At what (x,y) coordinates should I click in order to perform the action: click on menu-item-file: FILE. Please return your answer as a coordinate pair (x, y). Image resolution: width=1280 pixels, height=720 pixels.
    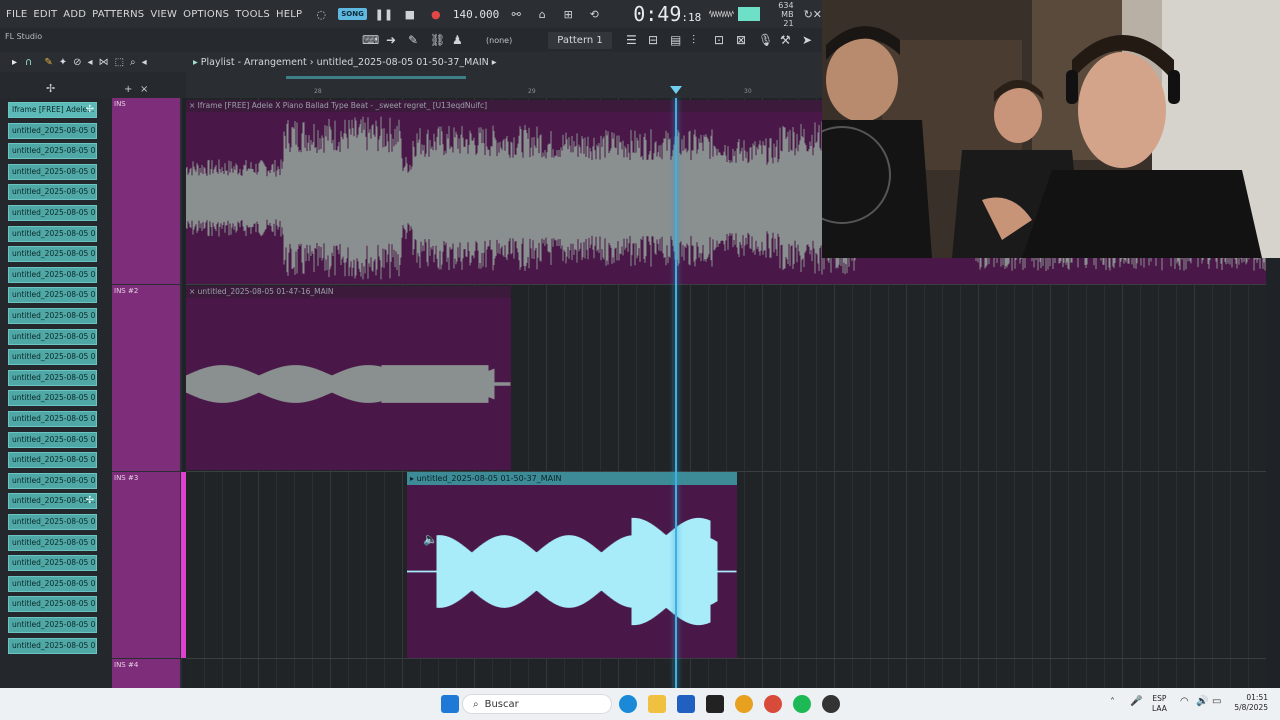
    Looking at the image, I should click on (16, 14).